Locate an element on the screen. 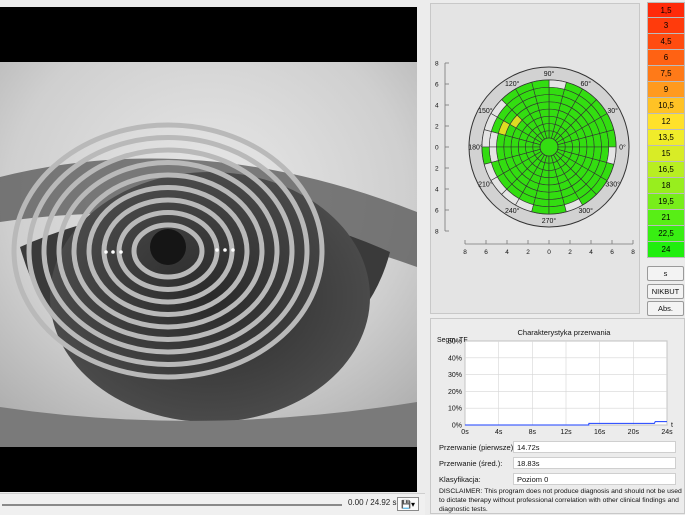 The height and width of the screenshot is (515, 685). first-breakup-label: Przerwanie (pierwsze): is located at coordinates (477, 447).